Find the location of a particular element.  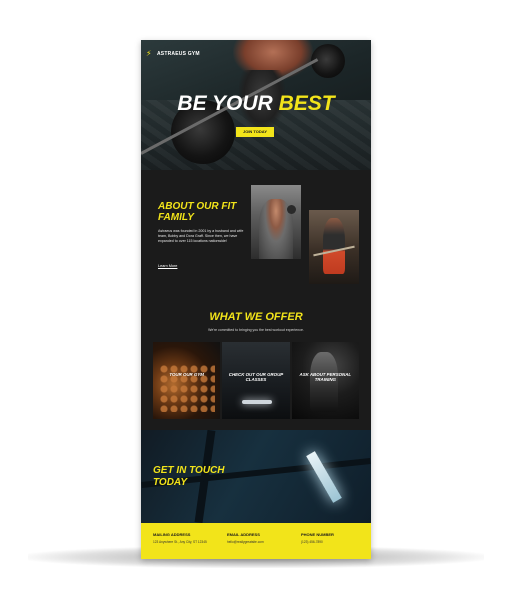

contact-title: GET IN TOUCH TODAY is located at coordinates (189, 476).